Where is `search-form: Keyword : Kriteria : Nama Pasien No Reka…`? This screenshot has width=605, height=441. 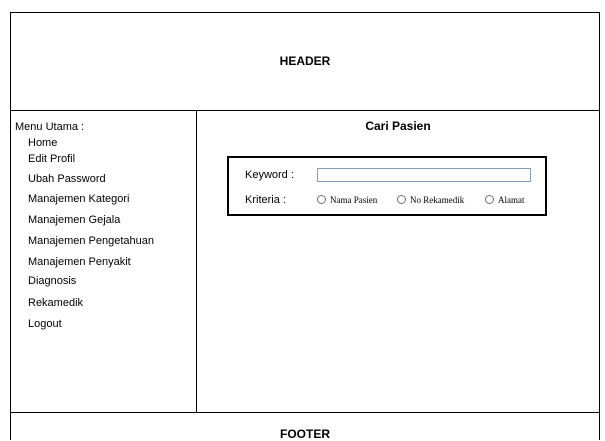
search-form: Keyword : Kriteria : Nama Pasien No Reka… is located at coordinates (387, 186).